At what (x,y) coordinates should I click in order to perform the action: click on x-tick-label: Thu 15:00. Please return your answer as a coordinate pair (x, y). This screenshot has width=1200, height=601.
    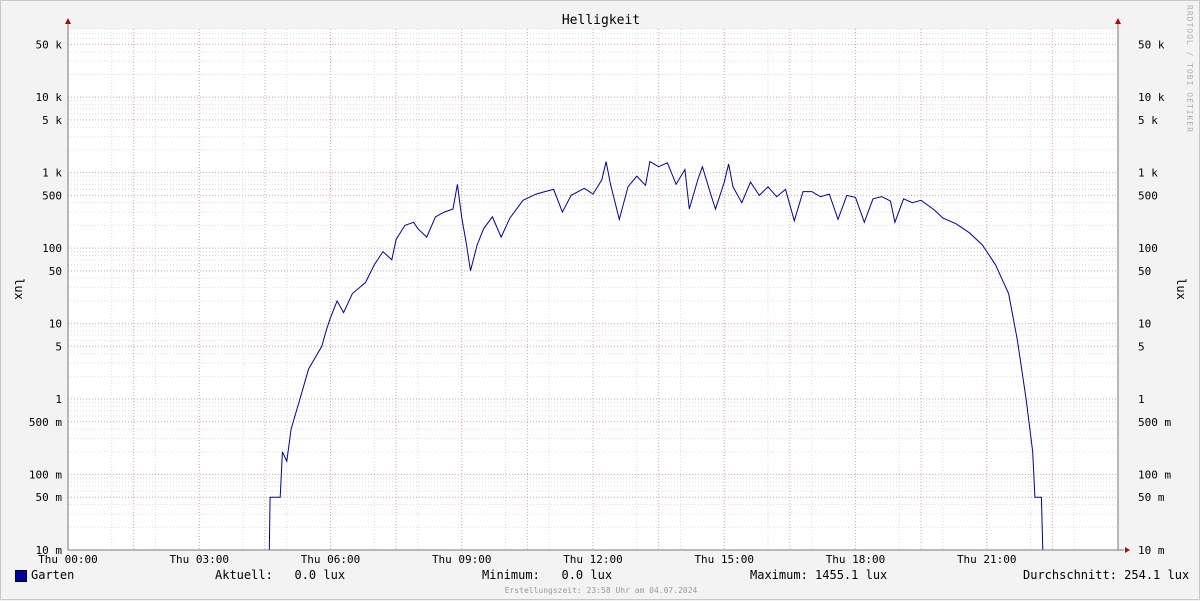
    Looking at the image, I should click on (724, 559).